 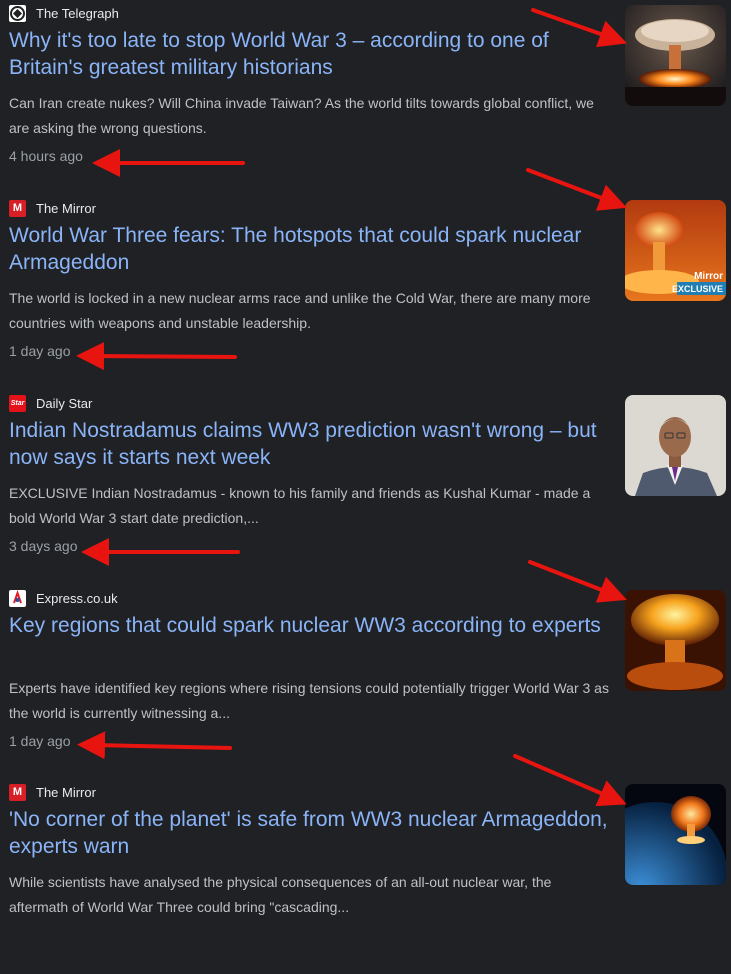 What do you see at coordinates (697, 289) in the screenshot?
I see `thumb-text-exclusive: EXCLUSIVE` at bounding box center [697, 289].